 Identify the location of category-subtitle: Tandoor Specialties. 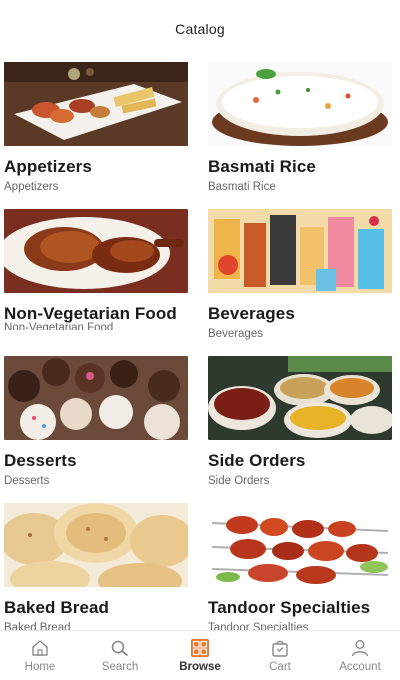
(258, 626).